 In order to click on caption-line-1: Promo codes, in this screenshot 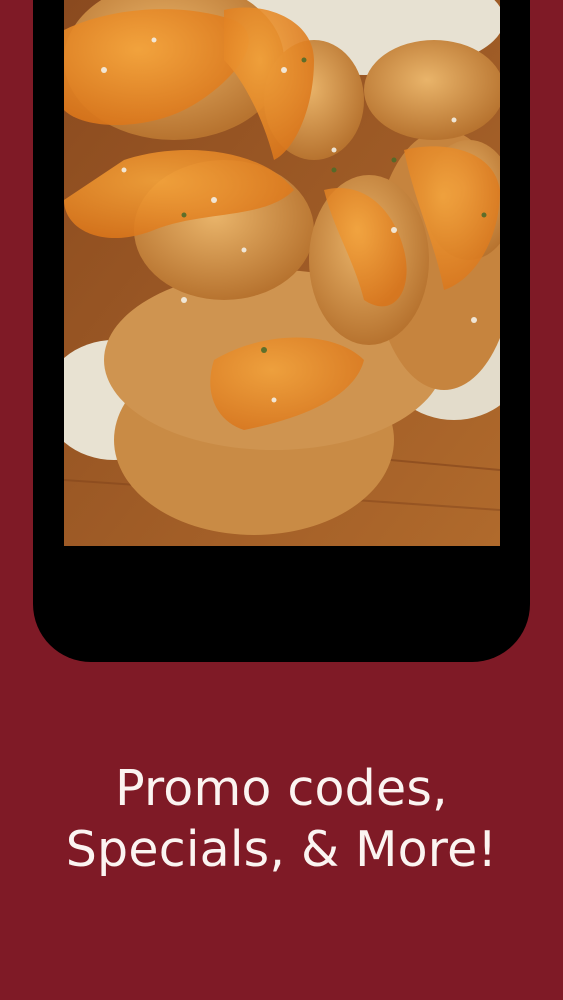, I will do `click(281, 788)`.